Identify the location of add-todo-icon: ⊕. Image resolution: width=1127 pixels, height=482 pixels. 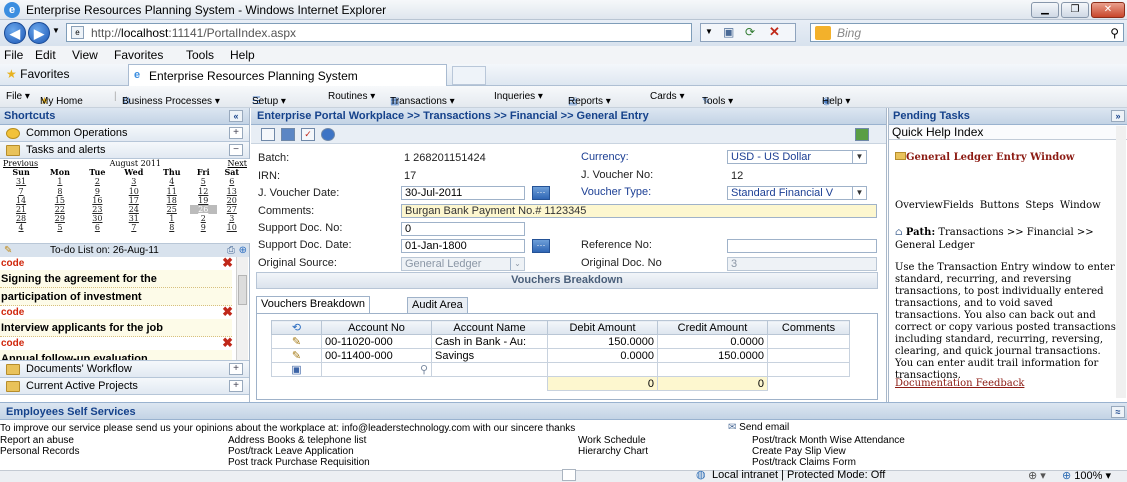
(243, 251).